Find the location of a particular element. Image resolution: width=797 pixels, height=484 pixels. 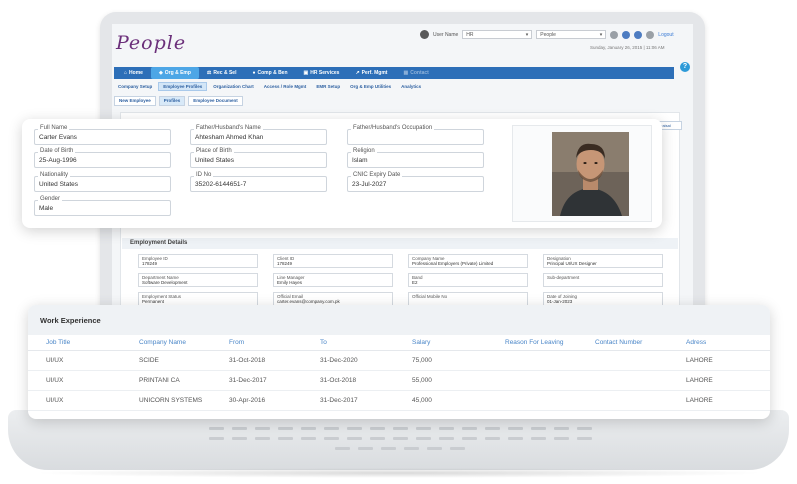

nationality-field: Nationality United States is located at coordinates (102, 182).